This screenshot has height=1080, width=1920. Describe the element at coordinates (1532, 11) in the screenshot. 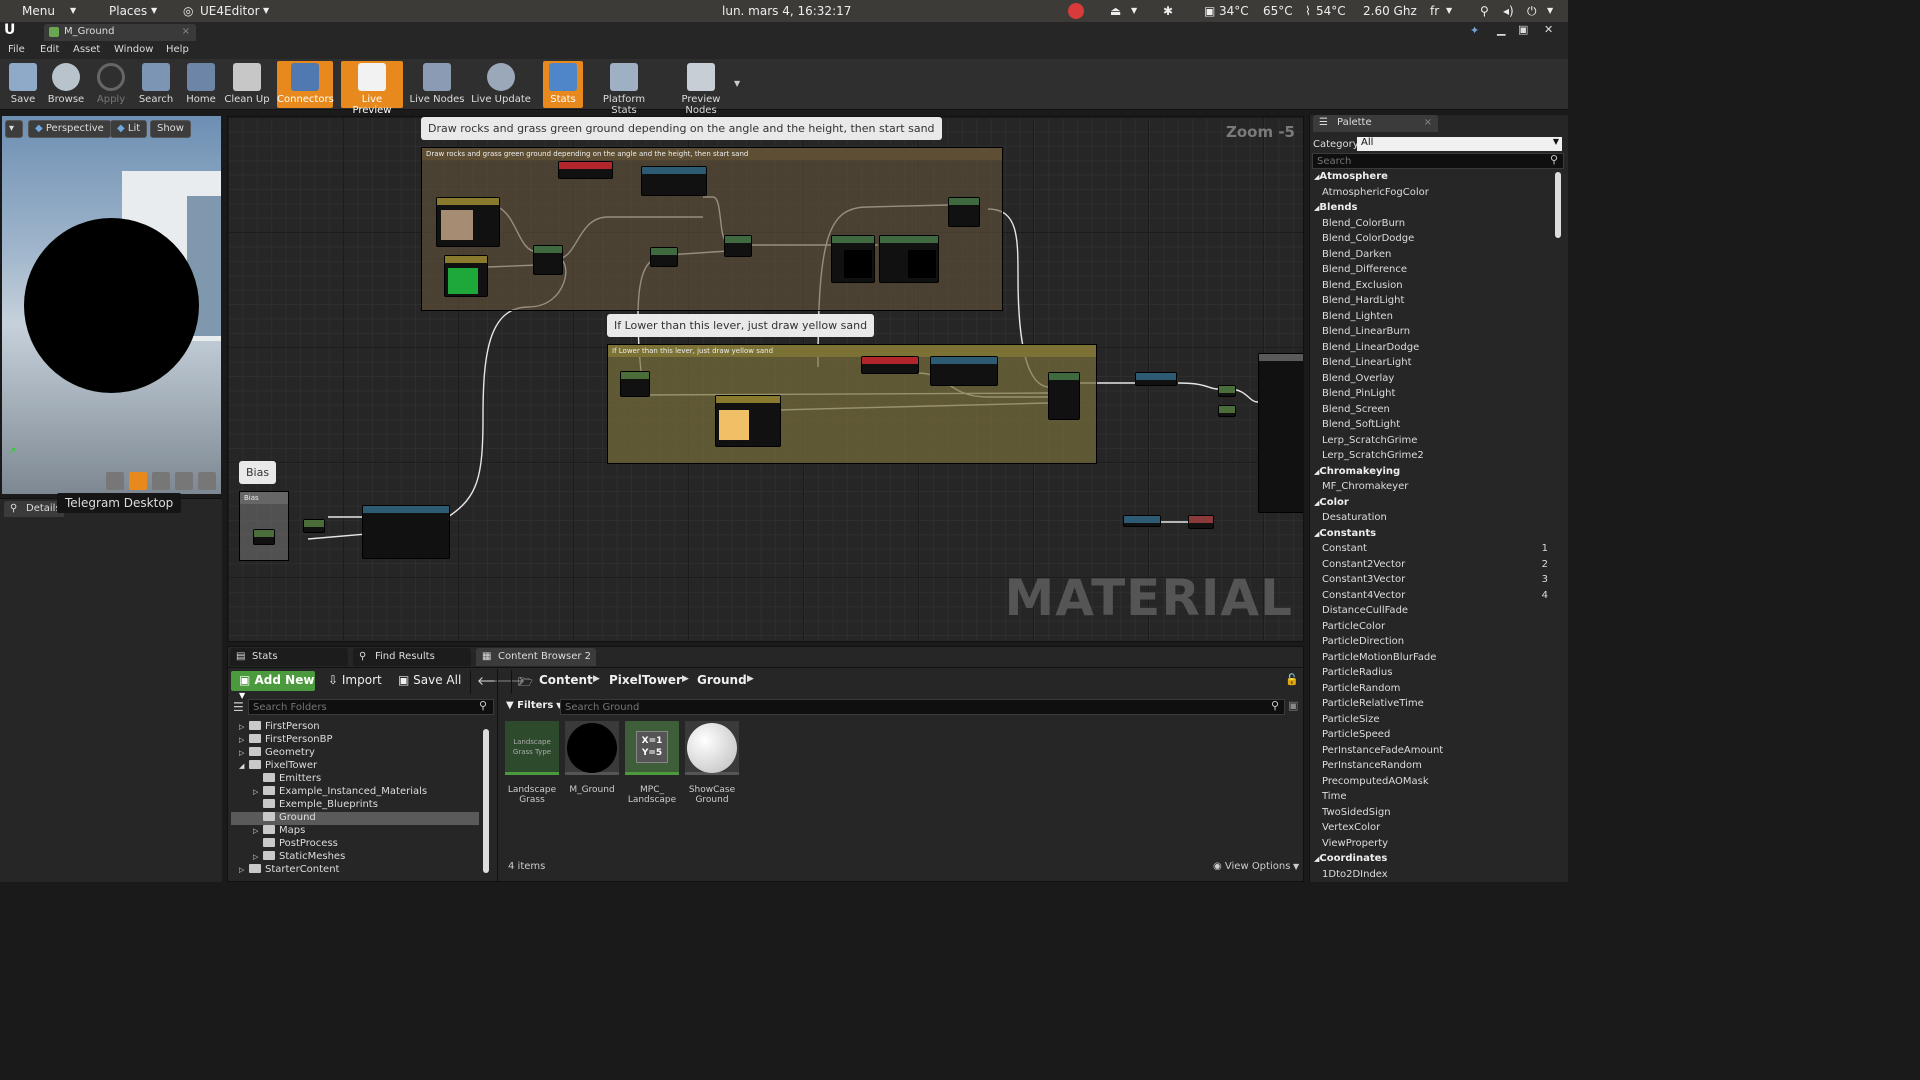

I see `power-icon: ⏻` at that location.